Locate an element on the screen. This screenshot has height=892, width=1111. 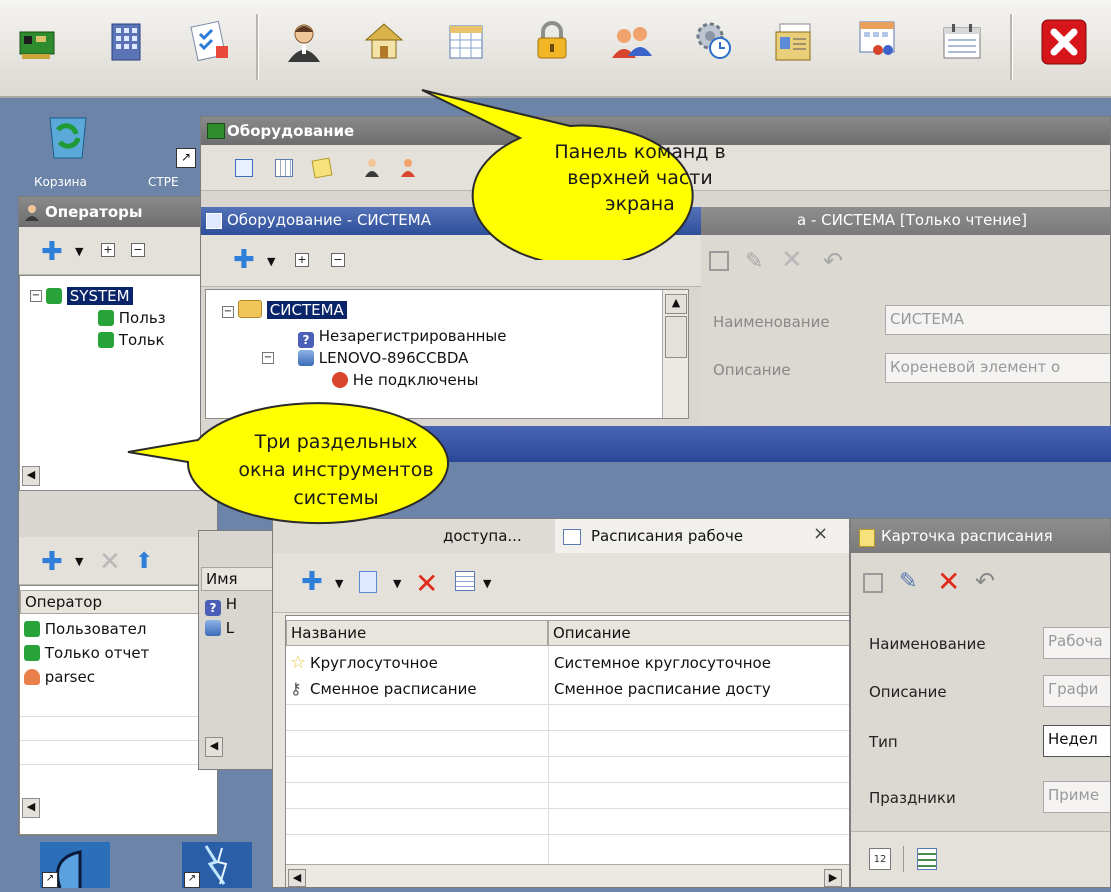
card-type-select: Недел is located at coordinates (1076, 741).